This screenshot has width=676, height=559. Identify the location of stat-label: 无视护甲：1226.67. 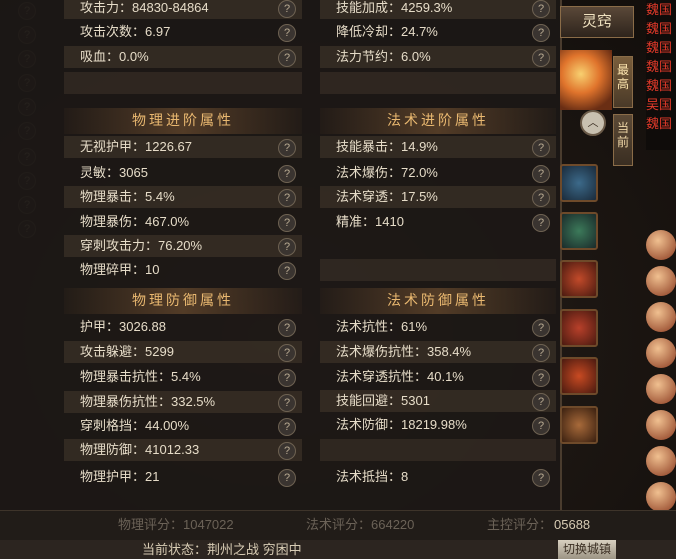
(136, 146).